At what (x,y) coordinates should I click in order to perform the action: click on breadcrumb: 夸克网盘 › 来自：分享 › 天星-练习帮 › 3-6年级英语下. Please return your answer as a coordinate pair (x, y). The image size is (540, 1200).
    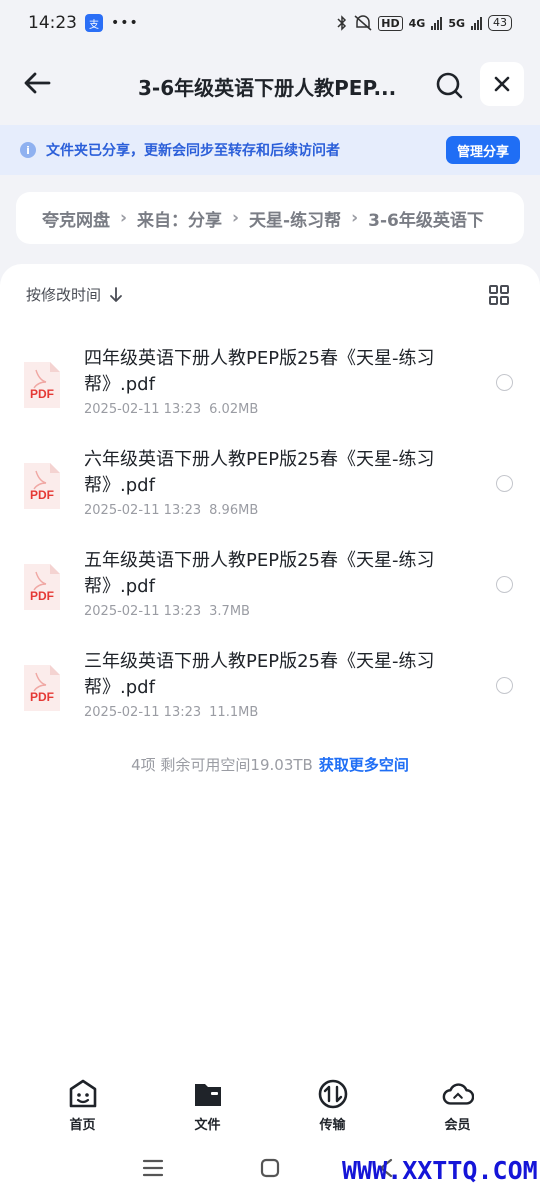
    Looking at the image, I should click on (270, 218).